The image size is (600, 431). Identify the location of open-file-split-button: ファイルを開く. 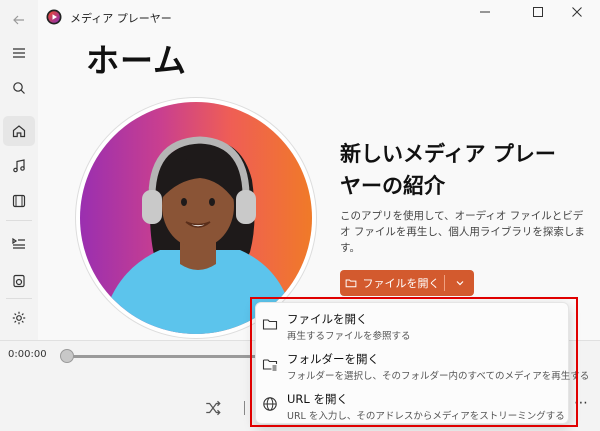
(407, 283).